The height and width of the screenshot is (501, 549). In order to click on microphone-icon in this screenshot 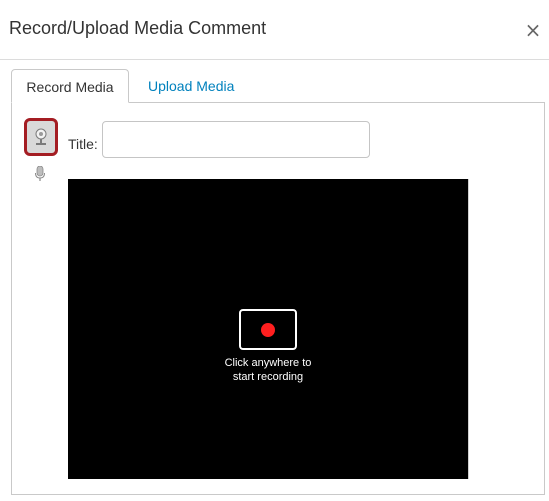, I will do `click(40, 174)`.